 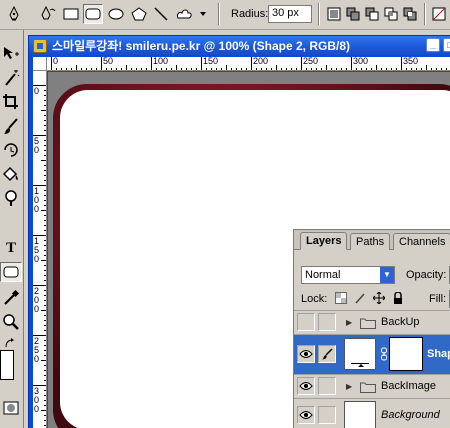 I want to click on blend-mode-value: Normal, so click(x=323, y=275).